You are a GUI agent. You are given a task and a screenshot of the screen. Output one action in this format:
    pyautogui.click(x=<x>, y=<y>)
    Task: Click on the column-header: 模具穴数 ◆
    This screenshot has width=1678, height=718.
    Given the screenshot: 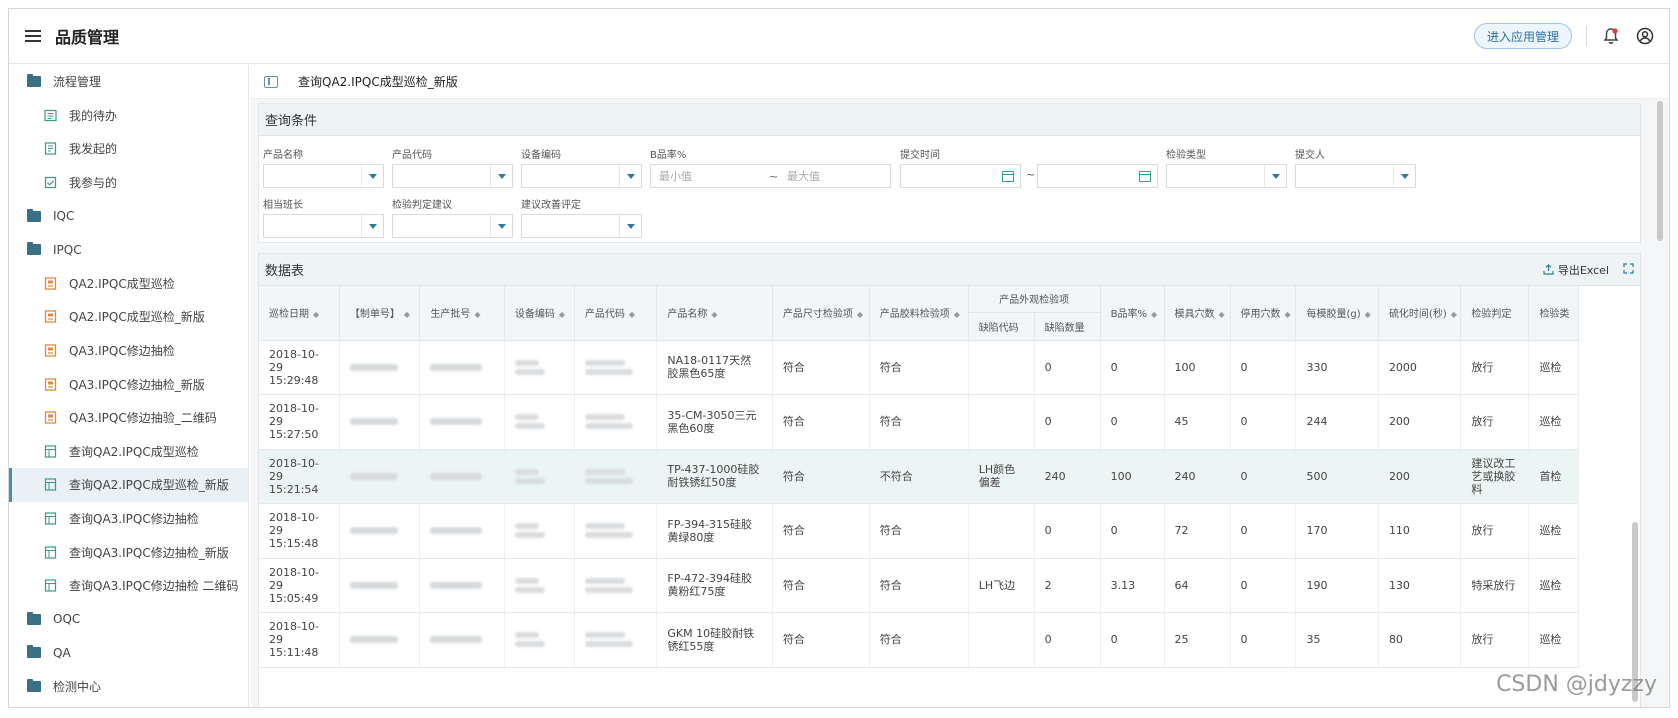 What is the action you would take?
    pyautogui.click(x=1197, y=313)
    